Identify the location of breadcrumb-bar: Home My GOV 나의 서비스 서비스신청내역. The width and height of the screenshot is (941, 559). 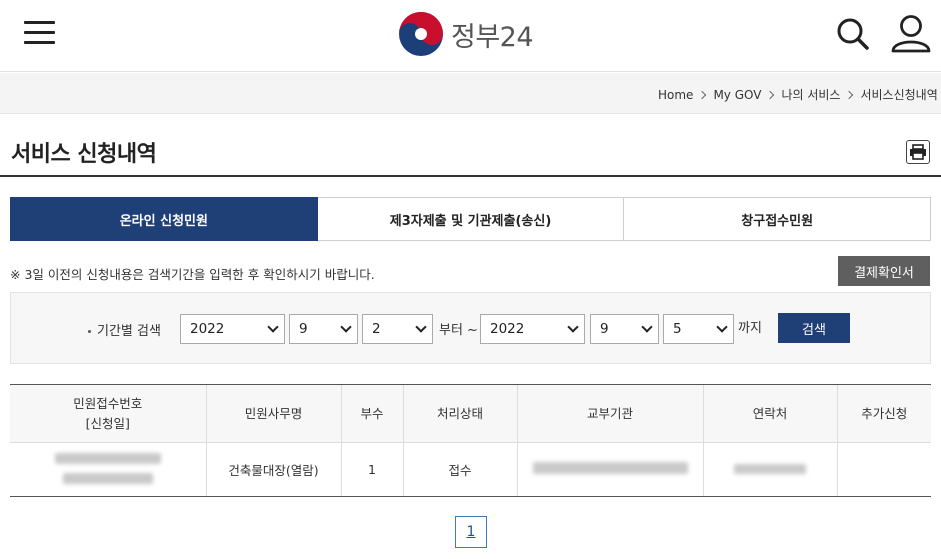
(470, 93).